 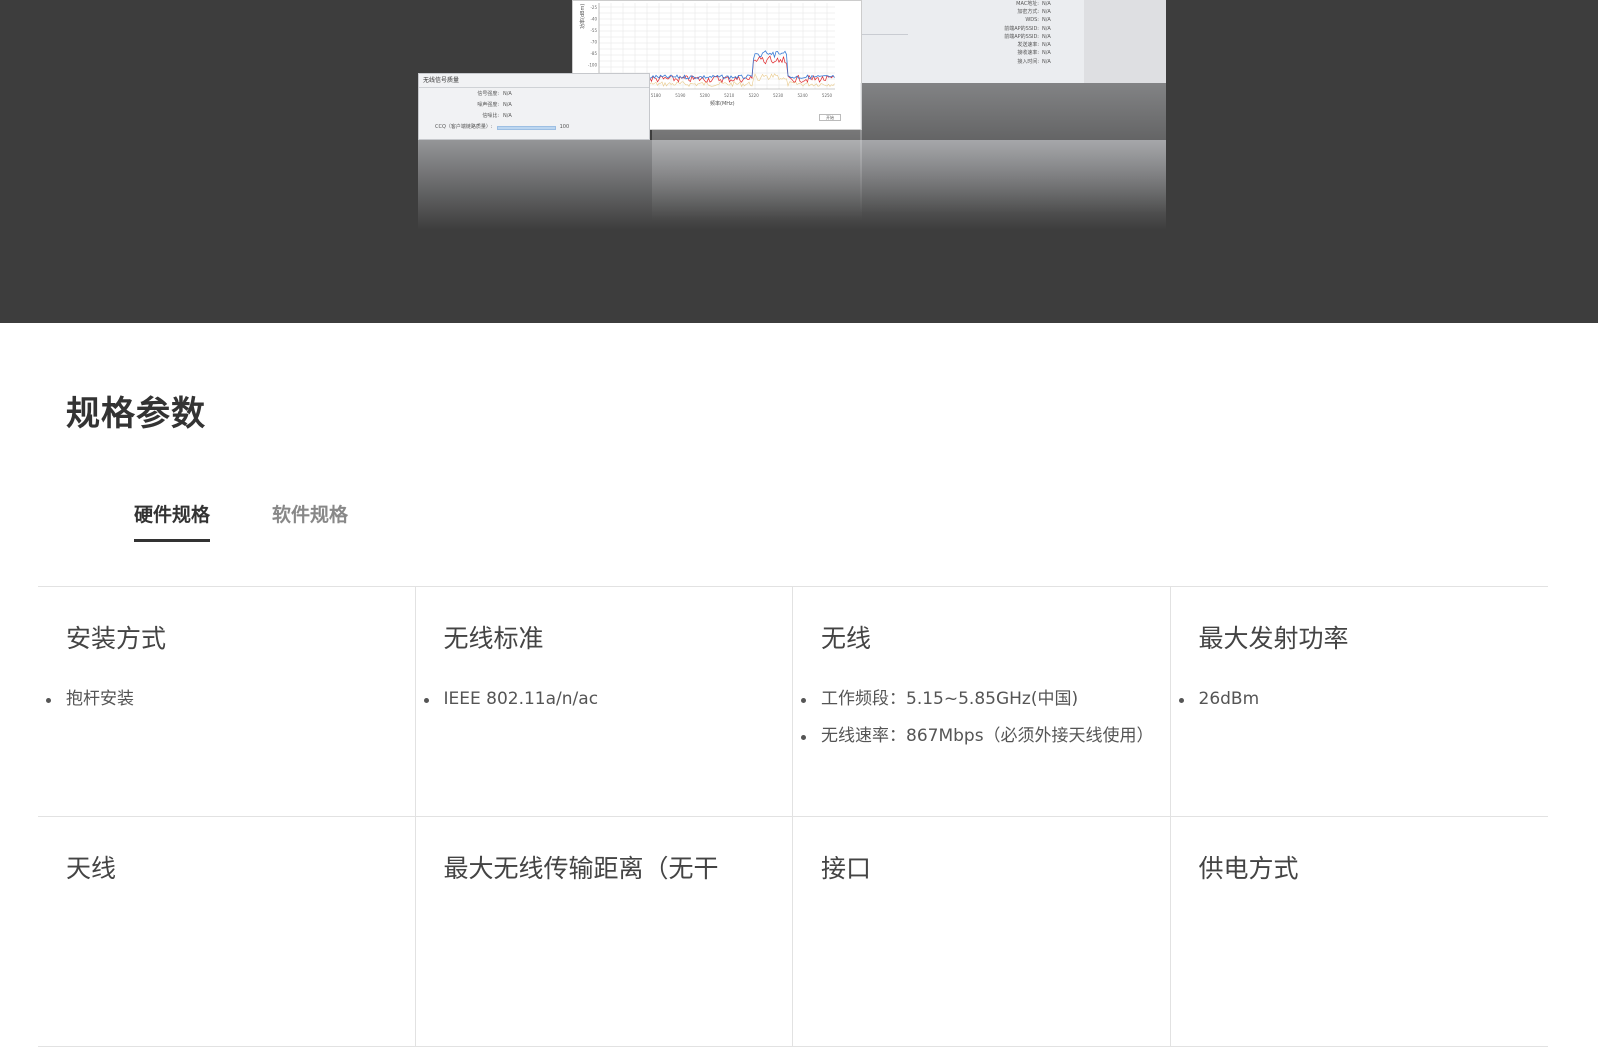 What do you see at coordinates (91, 868) in the screenshot?
I see `spec-heading: 天线` at bounding box center [91, 868].